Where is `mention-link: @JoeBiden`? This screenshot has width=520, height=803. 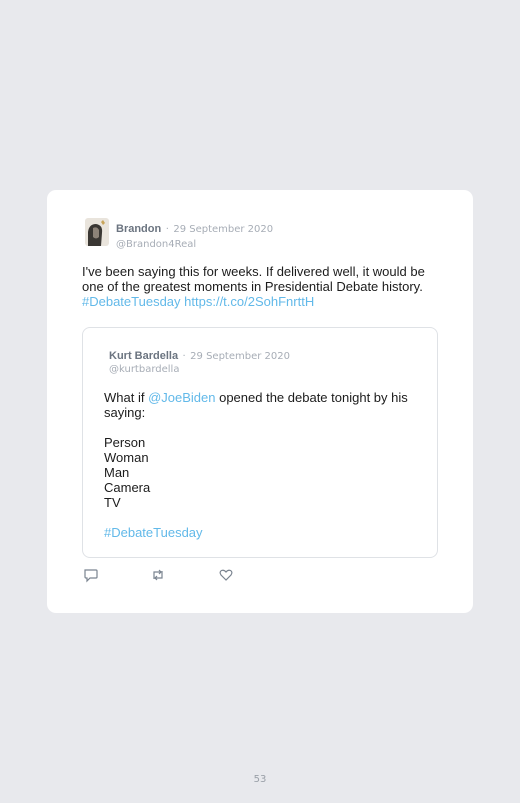
mention-link: @JoeBiden is located at coordinates (181, 397).